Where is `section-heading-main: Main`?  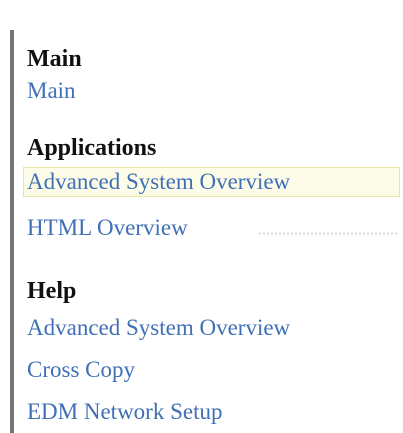
section-heading-main: Main is located at coordinates (54, 59).